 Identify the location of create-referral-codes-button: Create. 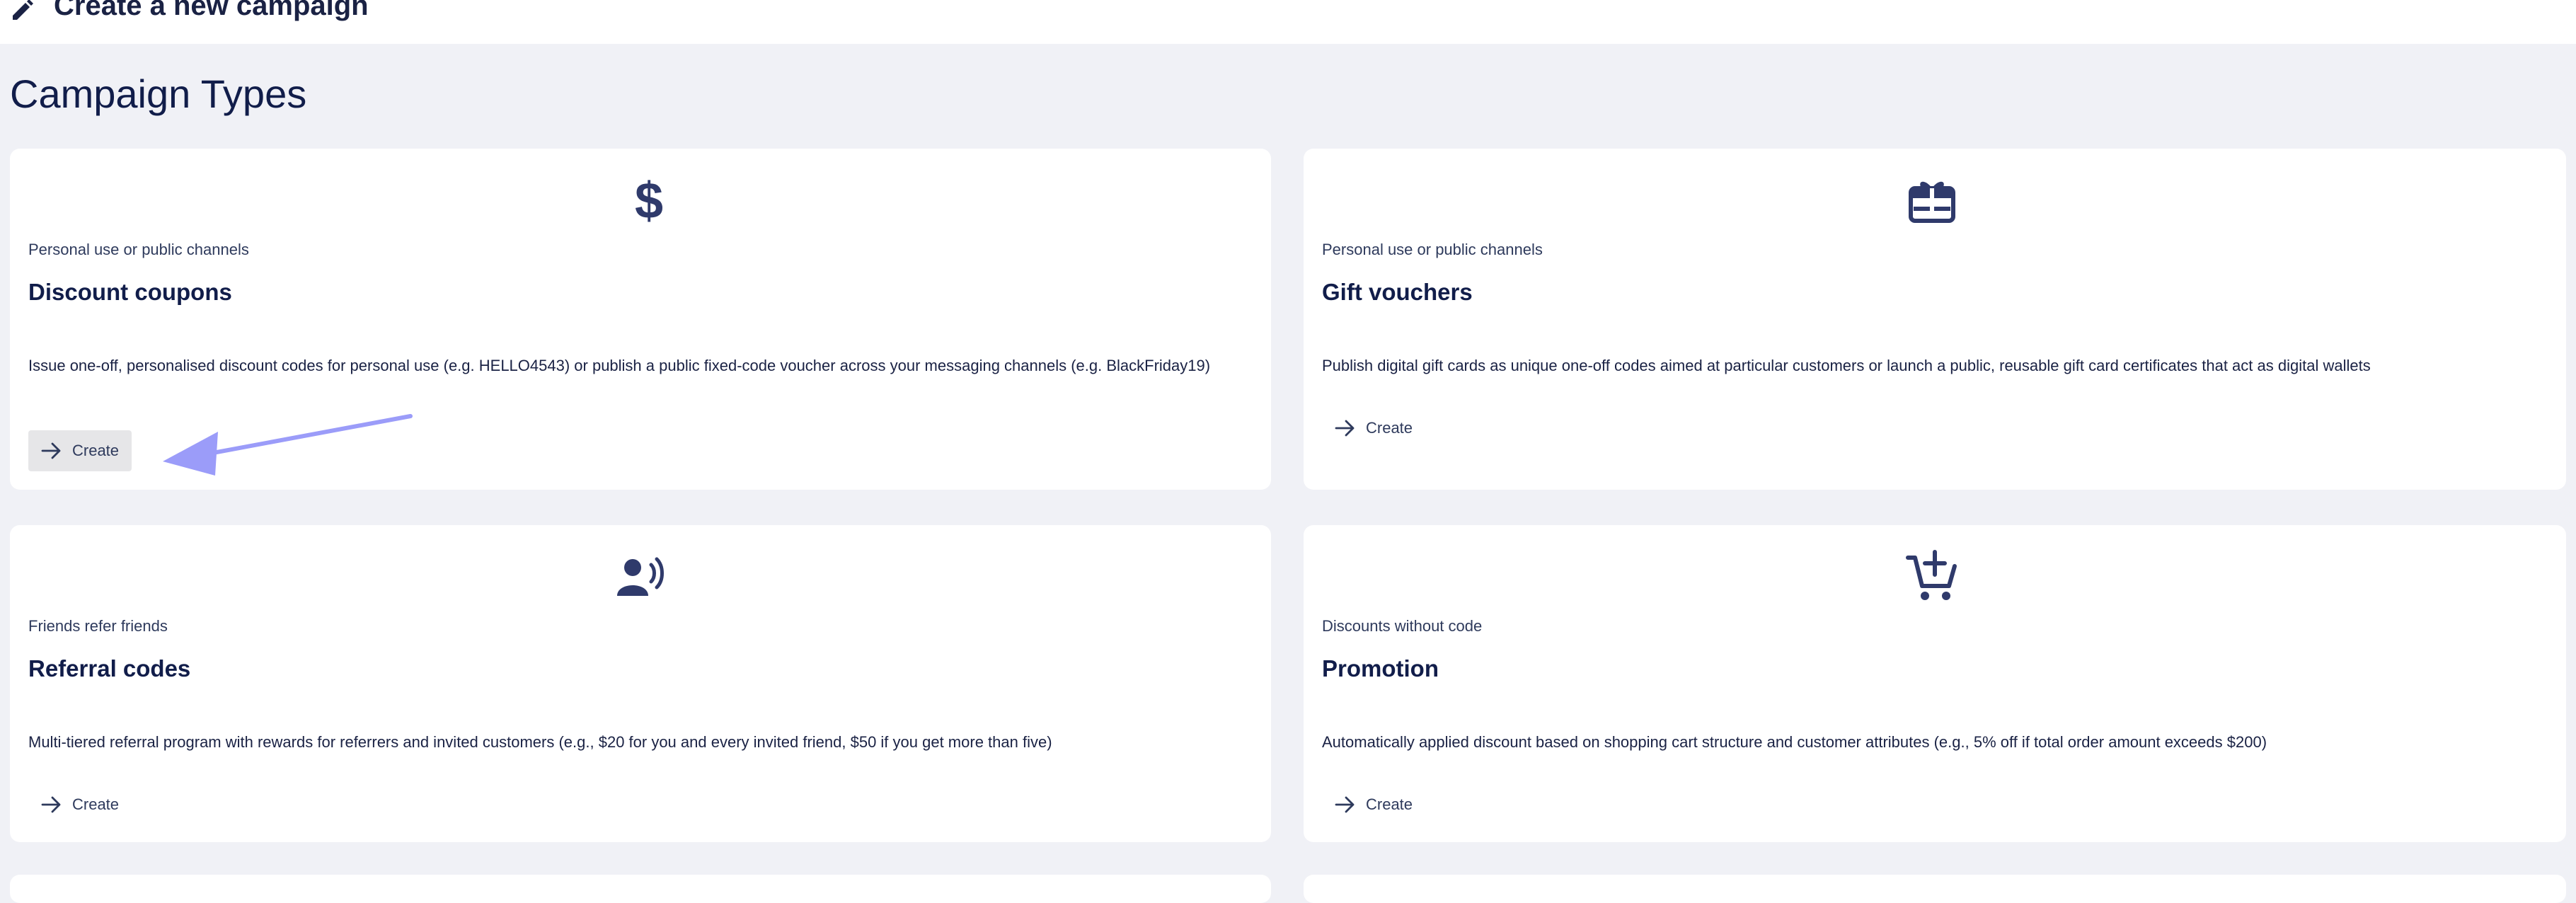
(80, 804).